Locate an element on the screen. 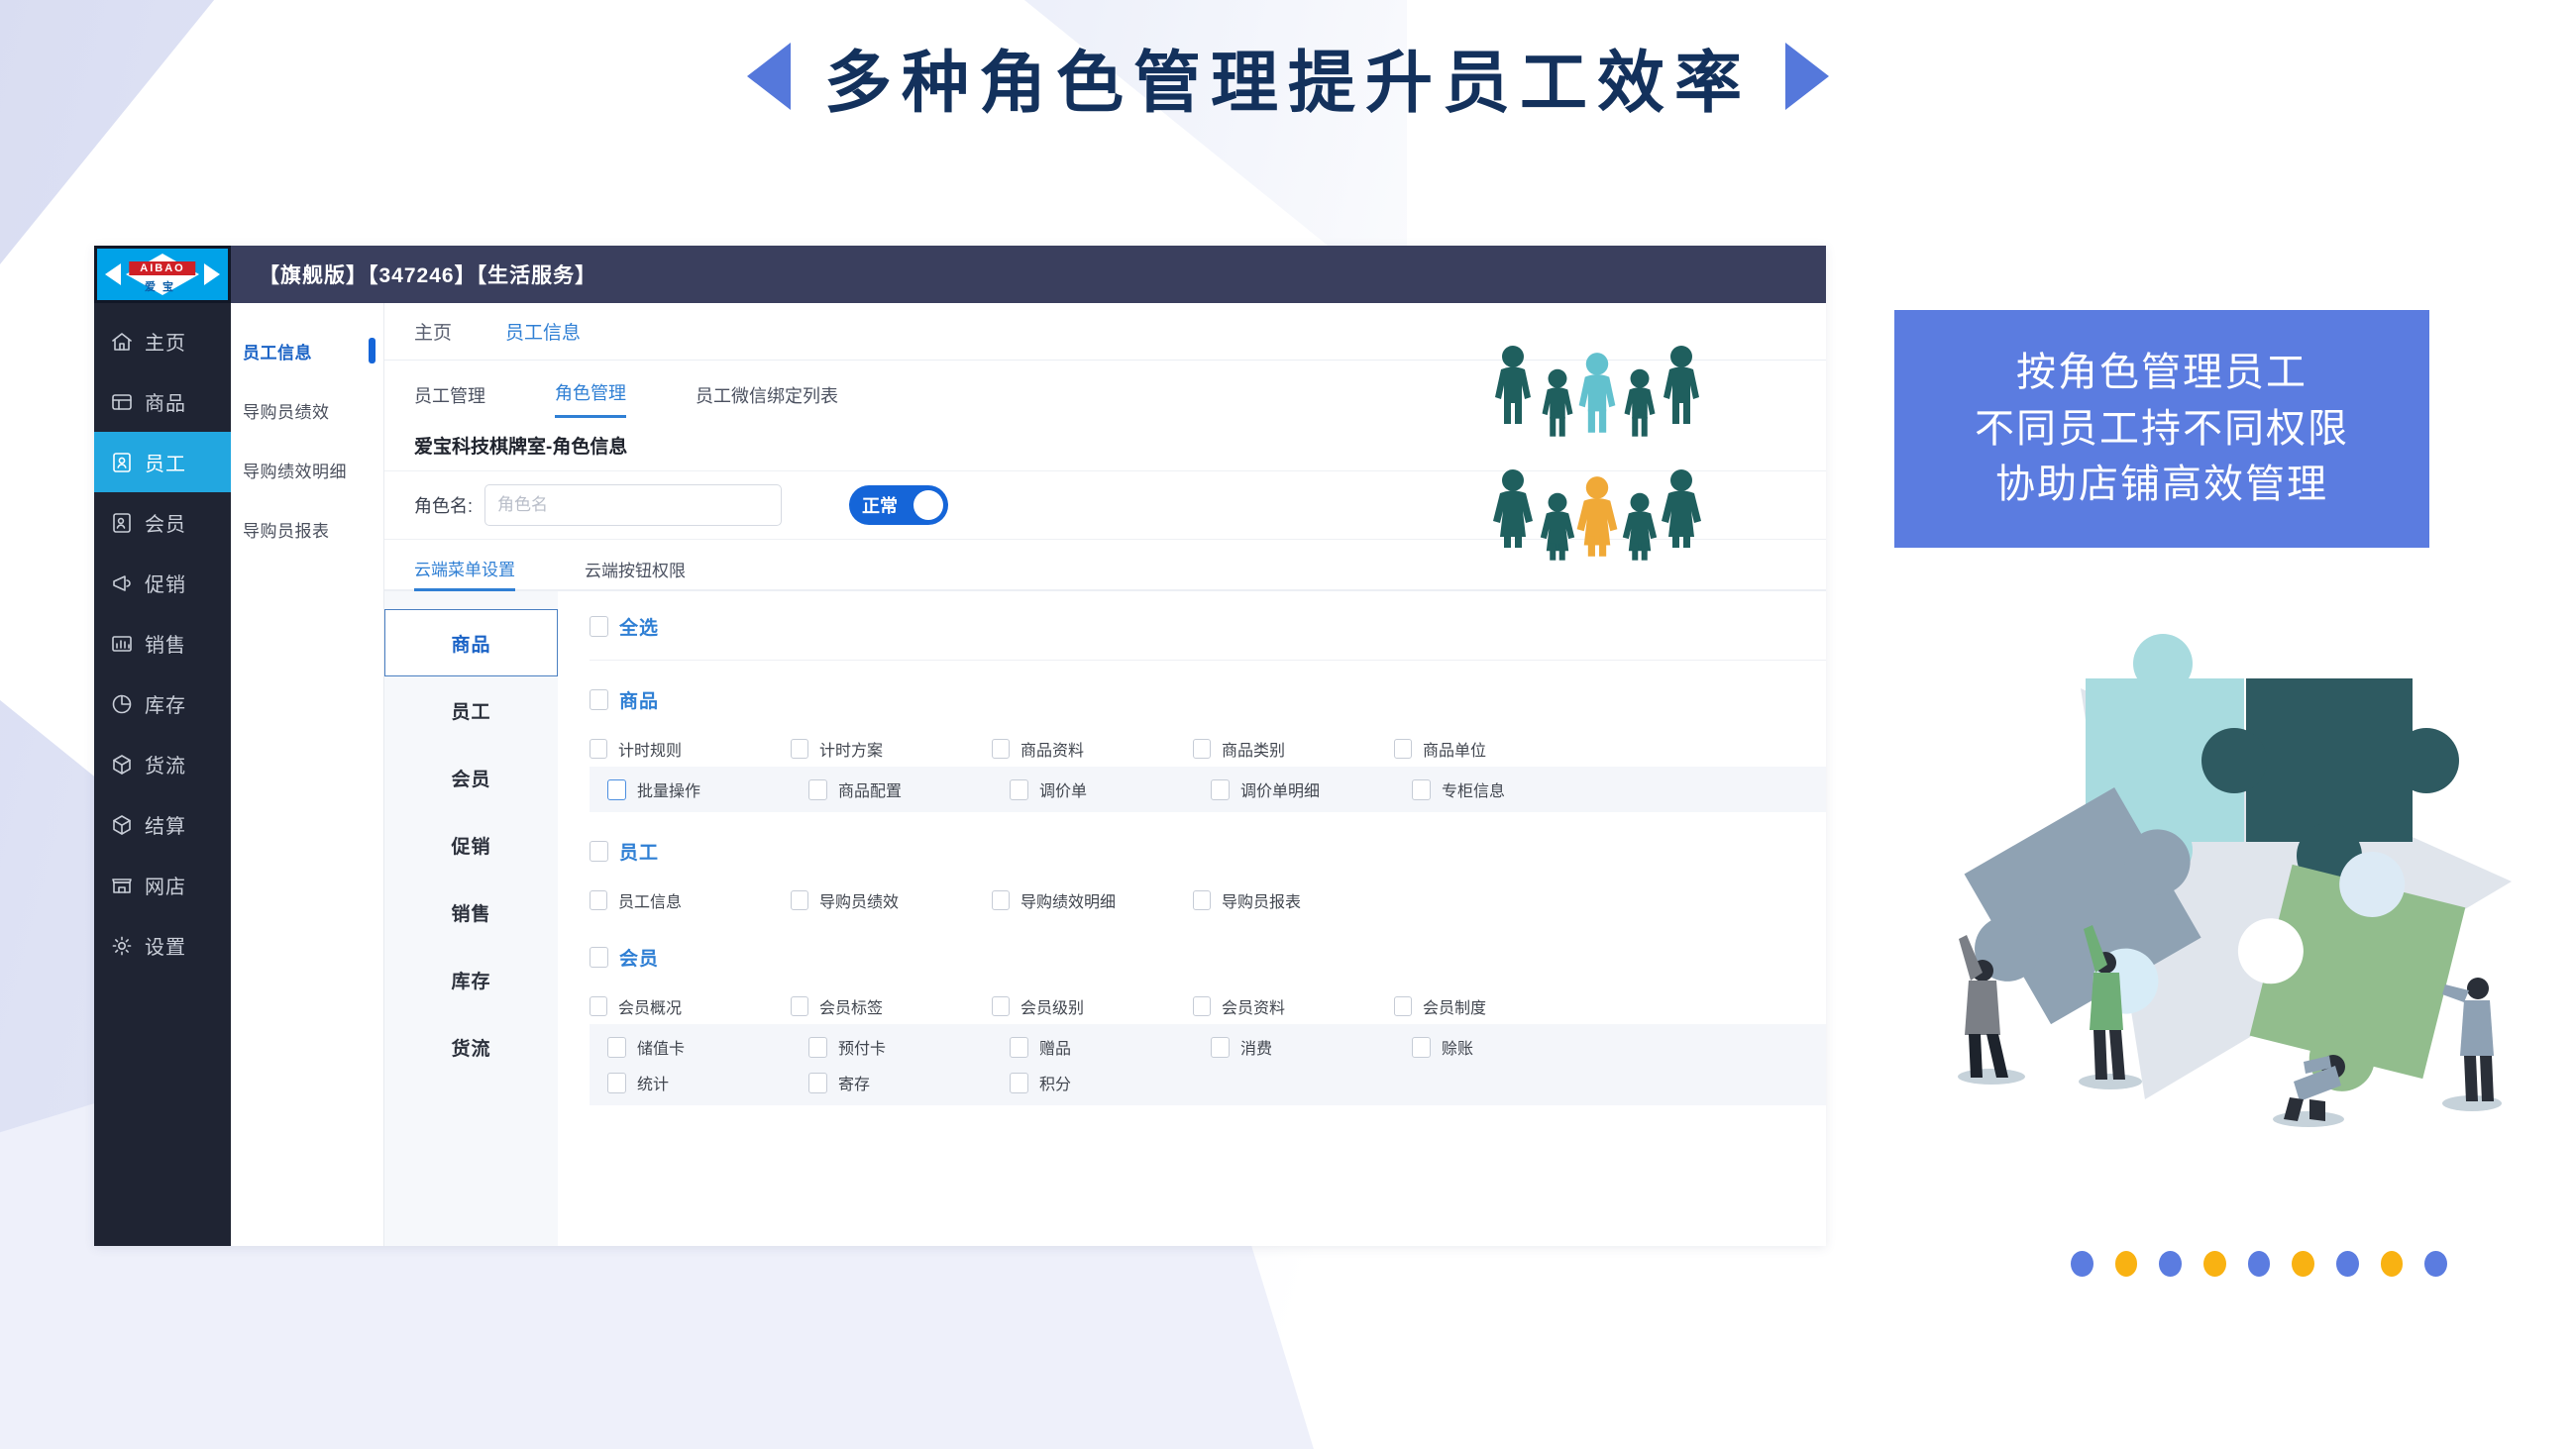  permission-item: 调价单 is located at coordinates (1092, 789).